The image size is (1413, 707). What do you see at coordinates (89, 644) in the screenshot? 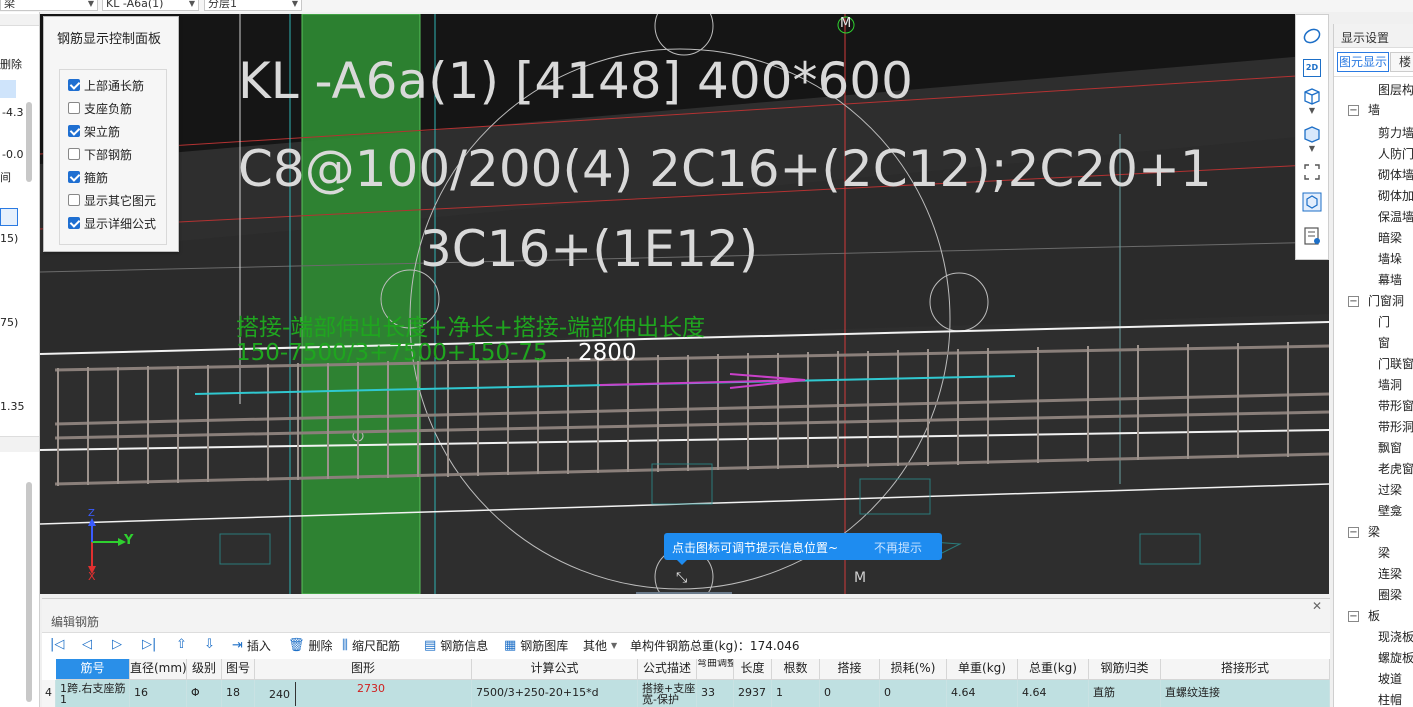
I see `prev-button: ◁` at bounding box center [89, 644].